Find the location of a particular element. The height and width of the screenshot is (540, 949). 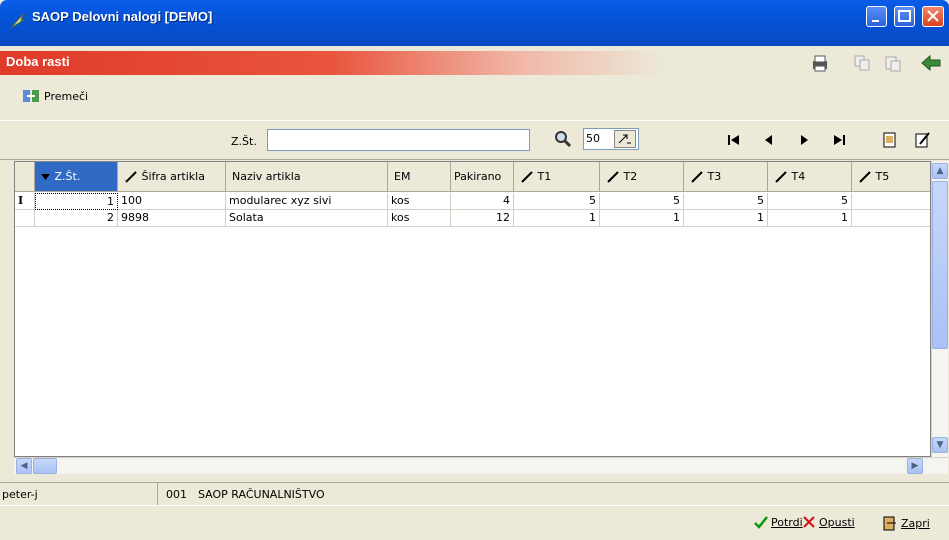

close-form-button-label: Zapri is located at coordinates (915, 523).